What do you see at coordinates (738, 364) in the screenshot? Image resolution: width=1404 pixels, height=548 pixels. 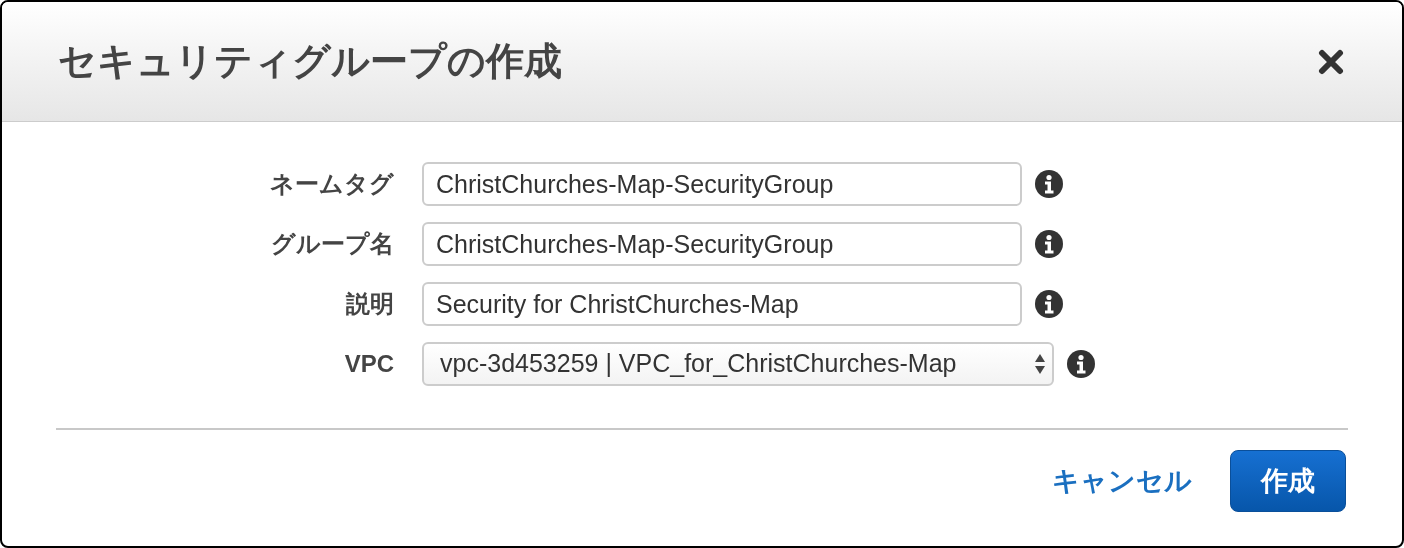 I see `vpc-select: vpc-3d453259 | VPC_for_ChristChurches-Map` at bounding box center [738, 364].